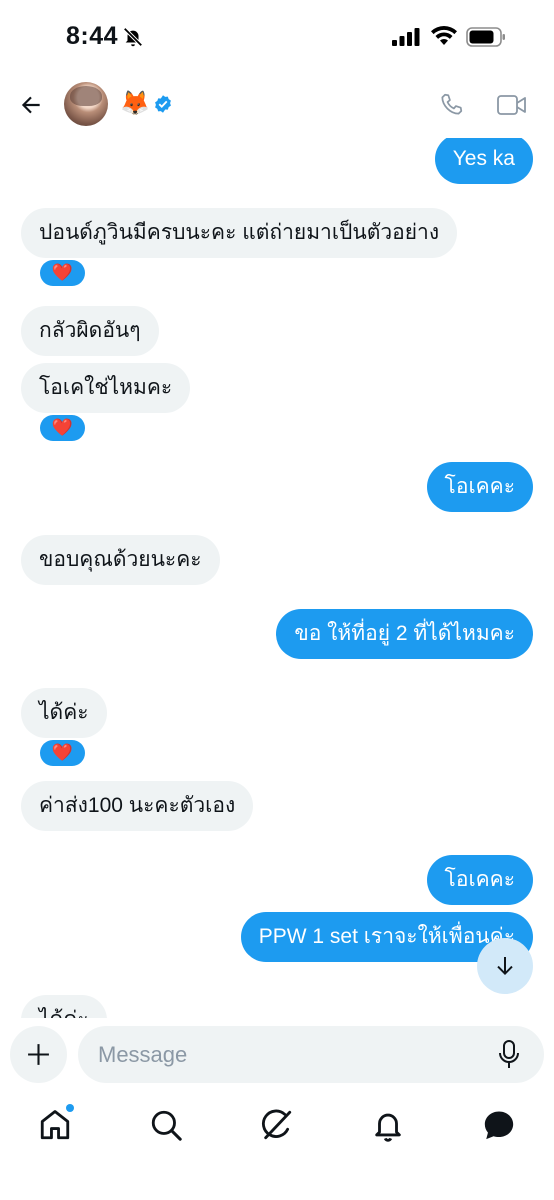 The width and height of the screenshot is (554, 1200). What do you see at coordinates (92, 36) in the screenshot?
I see `status-time: 8:44` at bounding box center [92, 36].